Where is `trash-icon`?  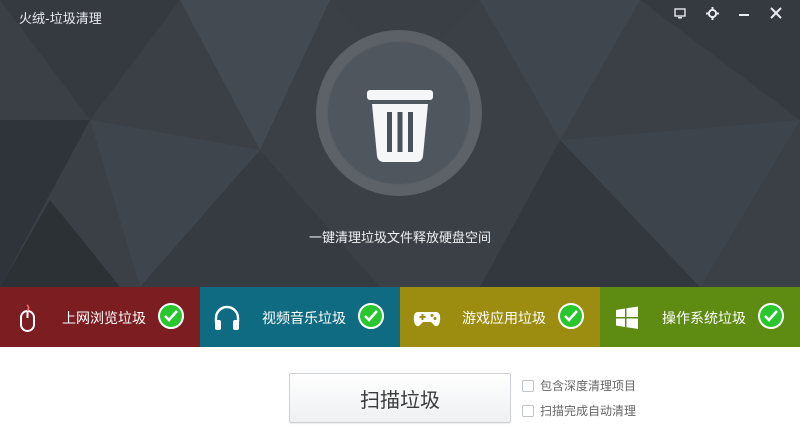 trash-icon is located at coordinates (400, 126).